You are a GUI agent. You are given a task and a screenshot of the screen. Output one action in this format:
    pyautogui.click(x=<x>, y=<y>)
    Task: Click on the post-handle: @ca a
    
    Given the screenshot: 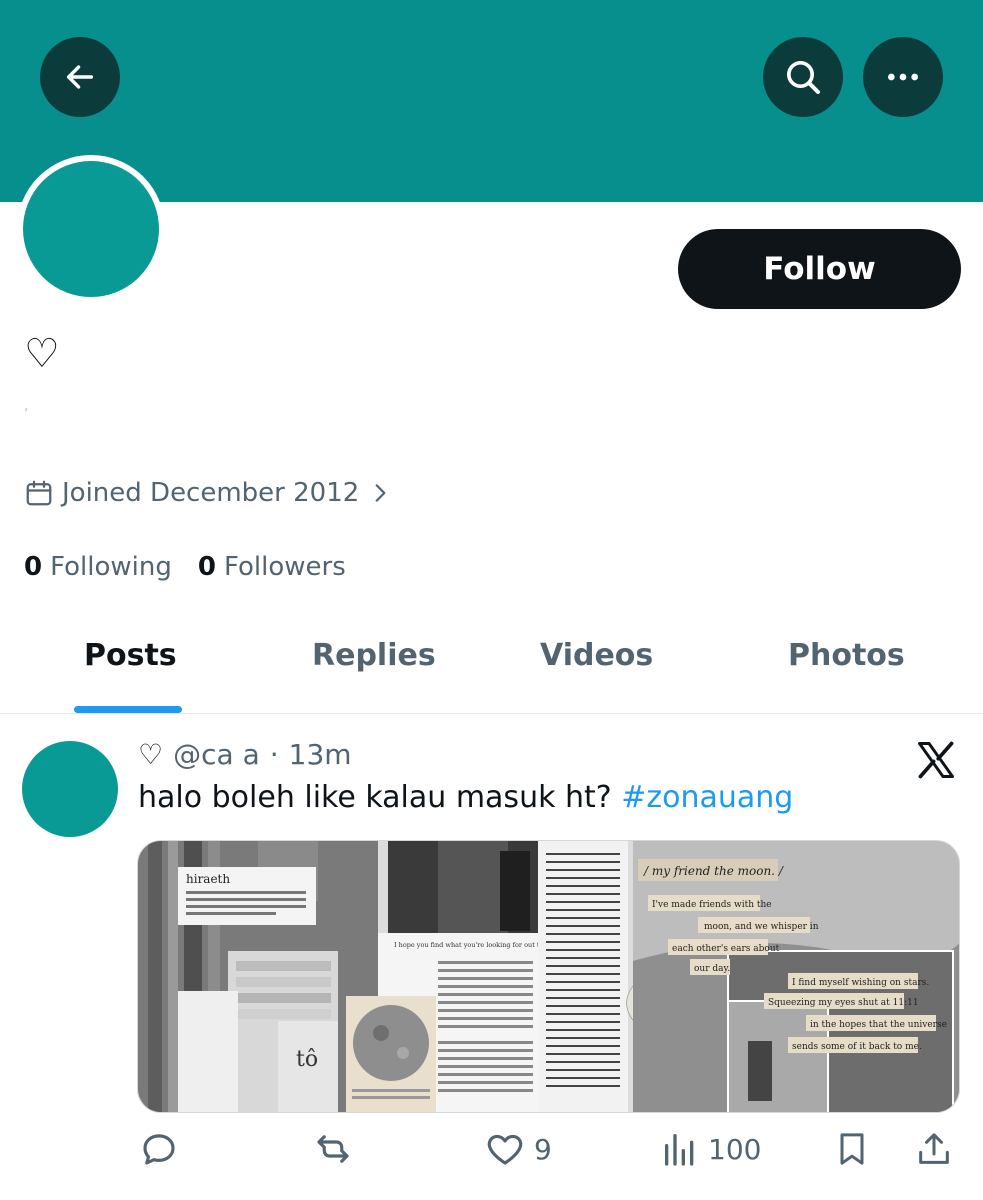 What is the action you would take?
    pyautogui.click(x=216, y=754)
    